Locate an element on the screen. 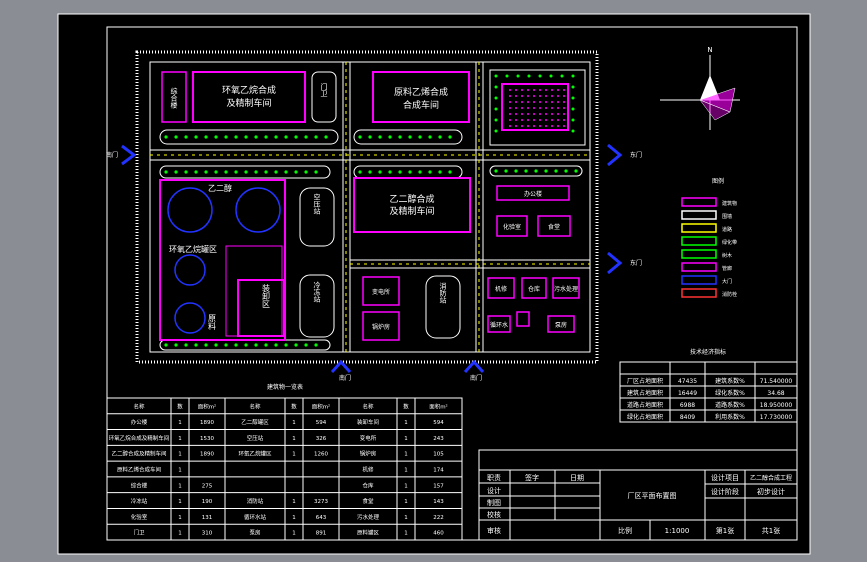 The width and height of the screenshot is (867, 562). bldg-cell: 名称 is located at coordinates (139, 406).